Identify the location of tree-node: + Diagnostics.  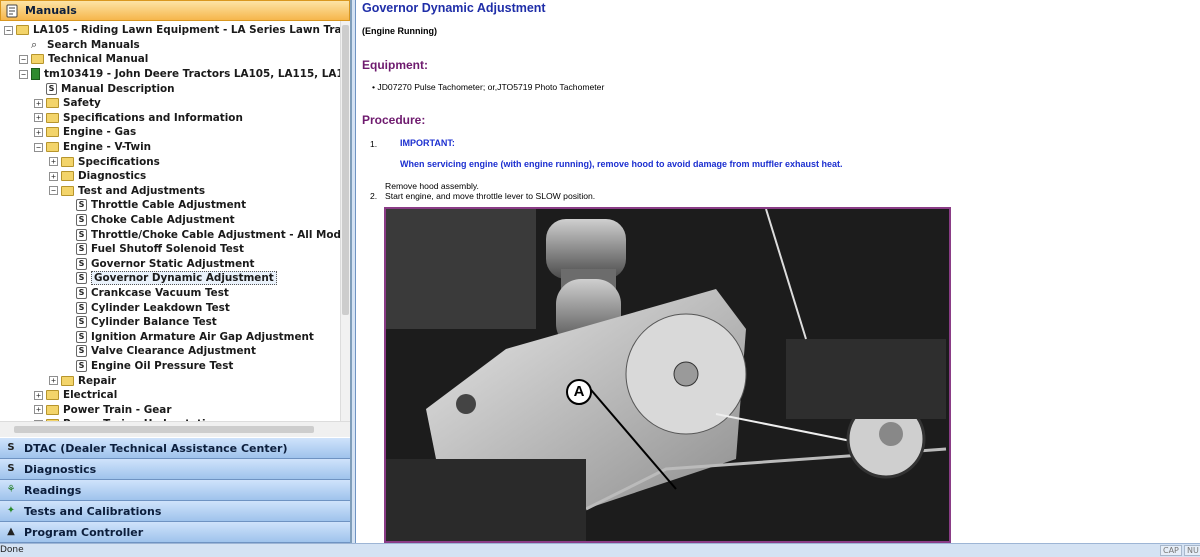
(97, 176).